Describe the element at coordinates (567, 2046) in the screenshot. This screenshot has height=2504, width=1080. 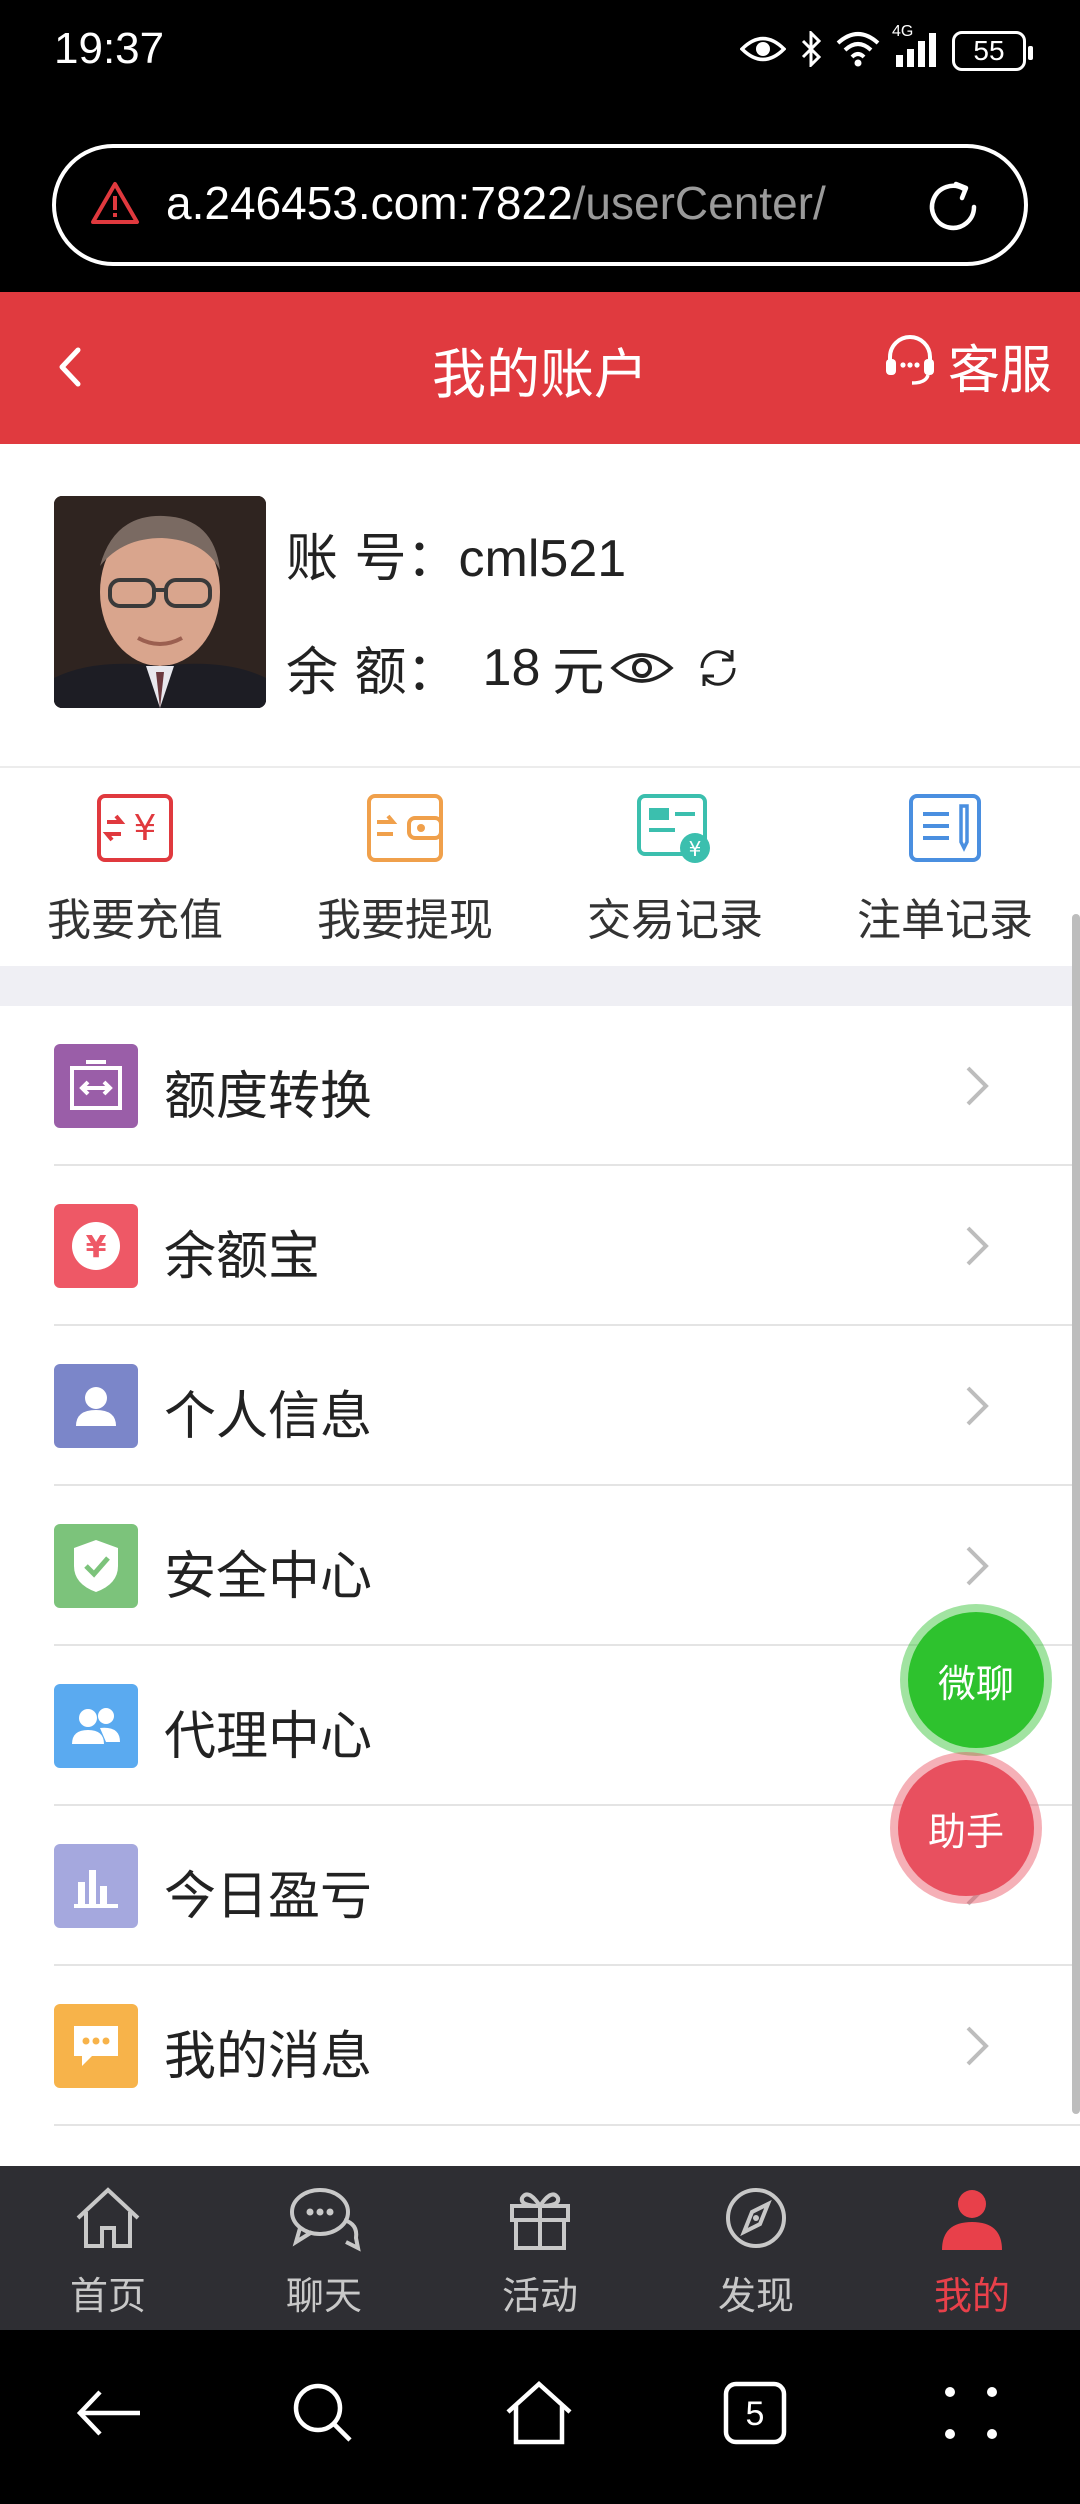
I see `menu-item-my-messages: 我的消息` at that location.